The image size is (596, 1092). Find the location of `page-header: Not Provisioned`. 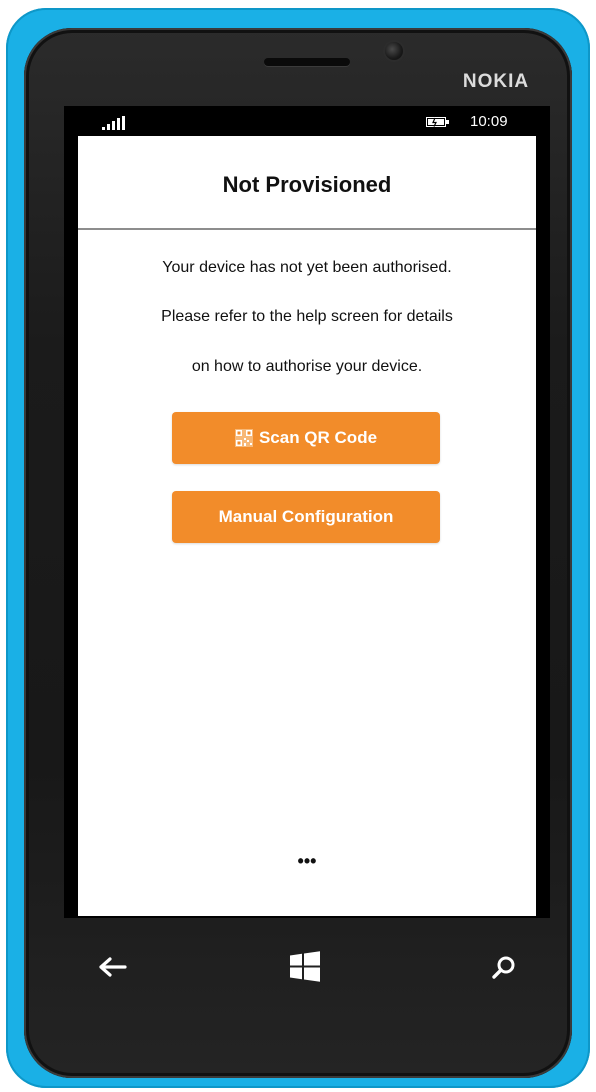

page-header: Not Provisioned is located at coordinates (307, 183).